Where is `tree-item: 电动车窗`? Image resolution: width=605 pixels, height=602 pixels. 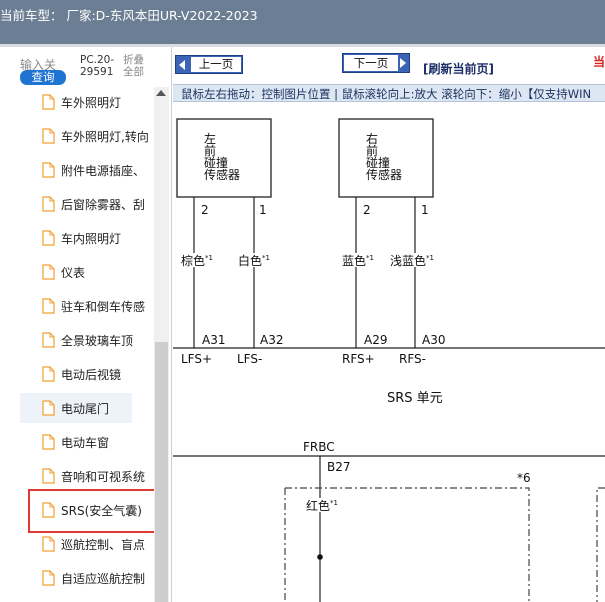 tree-item: 电动车窗 is located at coordinates (87, 442).